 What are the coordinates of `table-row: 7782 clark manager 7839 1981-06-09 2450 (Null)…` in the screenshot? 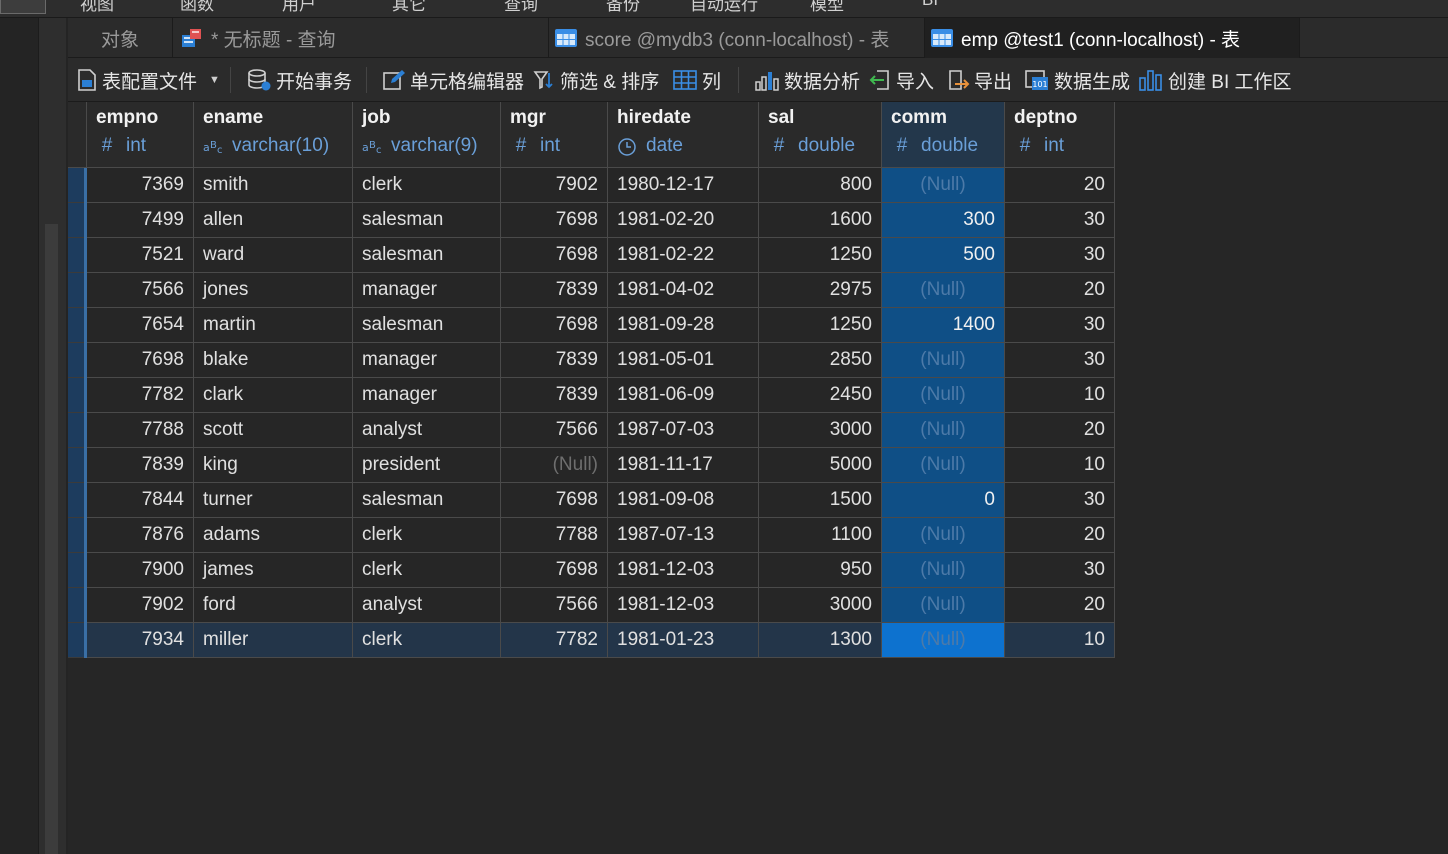 It's located at (591, 395).